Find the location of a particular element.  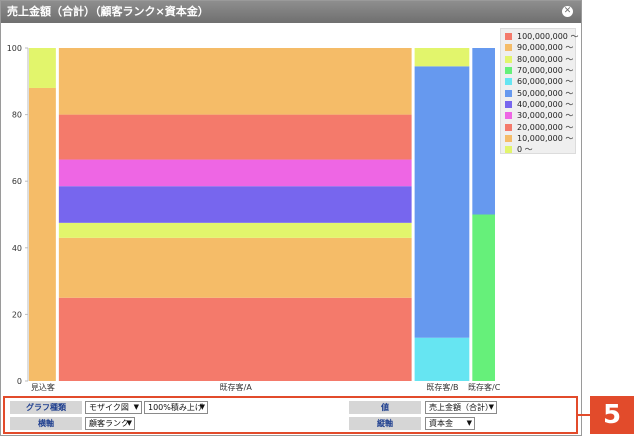

legend-label: 50,000,000 ～ is located at coordinates (545, 93).